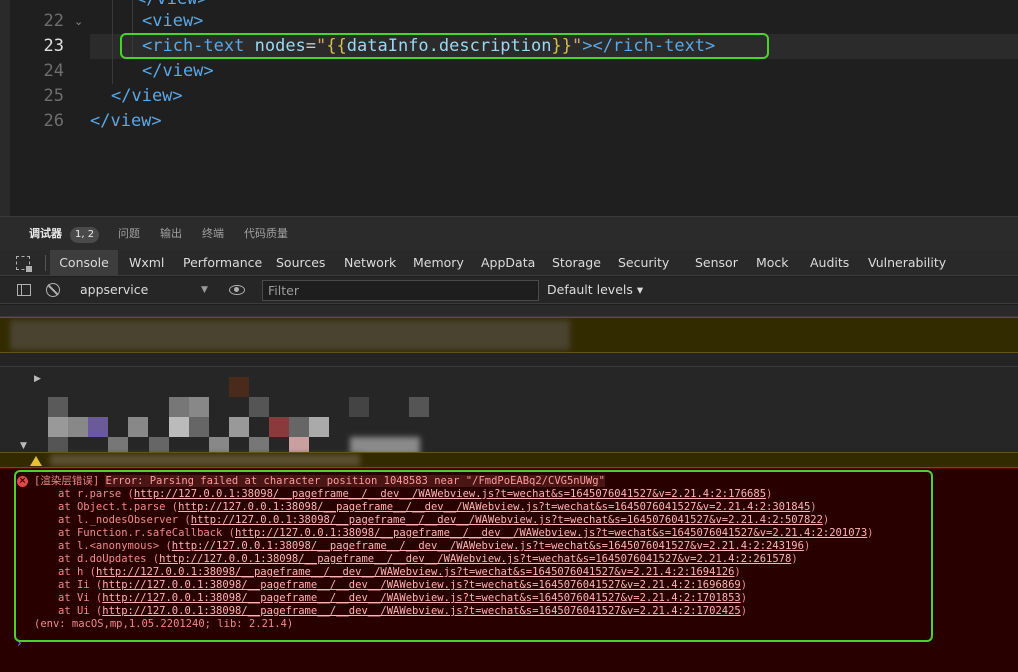  I want to click on console-warning-obscured, so click(509, 335).